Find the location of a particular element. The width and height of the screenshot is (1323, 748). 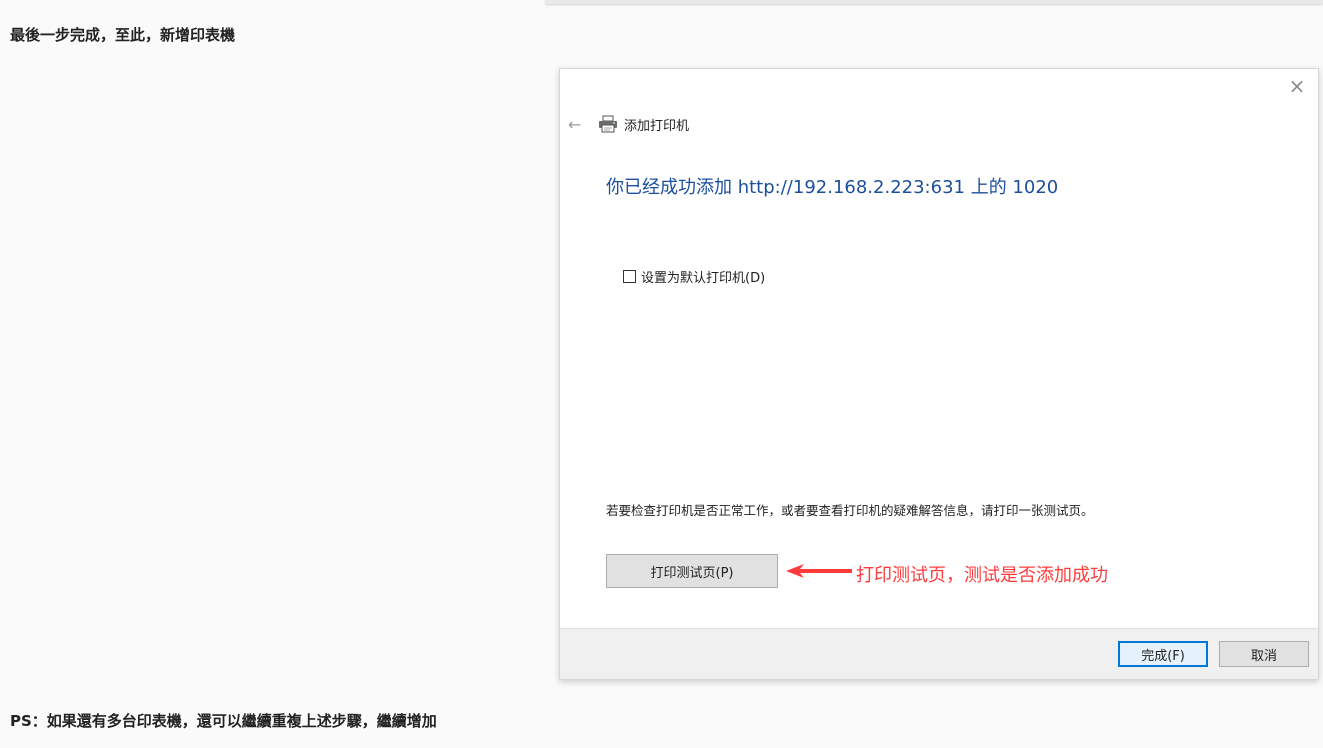

default-printer-checkbox is located at coordinates (629, 276).